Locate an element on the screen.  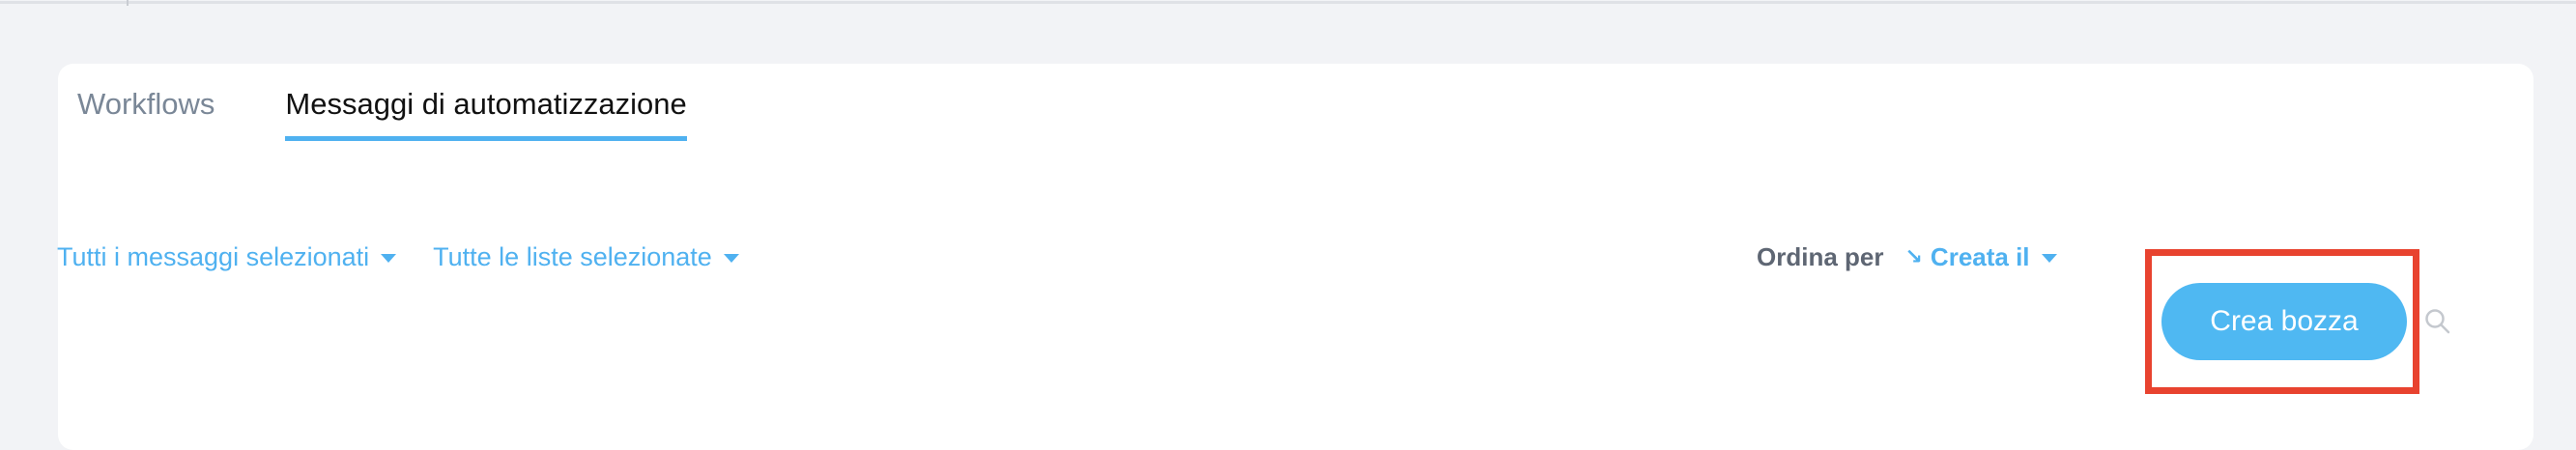
tab-automation-messages: Messaggi di automatizzazione is located at coordinates (486, 113).